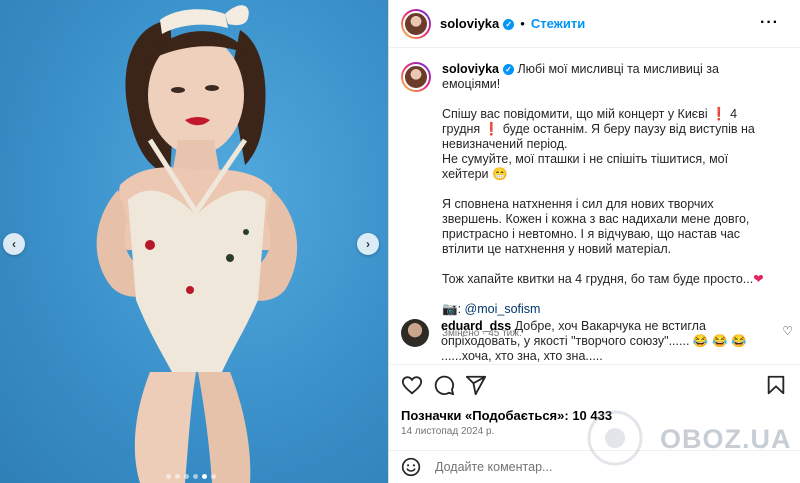 This screenshot has width=800, height=483. What do you see at coordinates (503, 309) in the screenshot?
I see `photographer-mention-link: @moi_sofism` at bounding box center [503, 309].